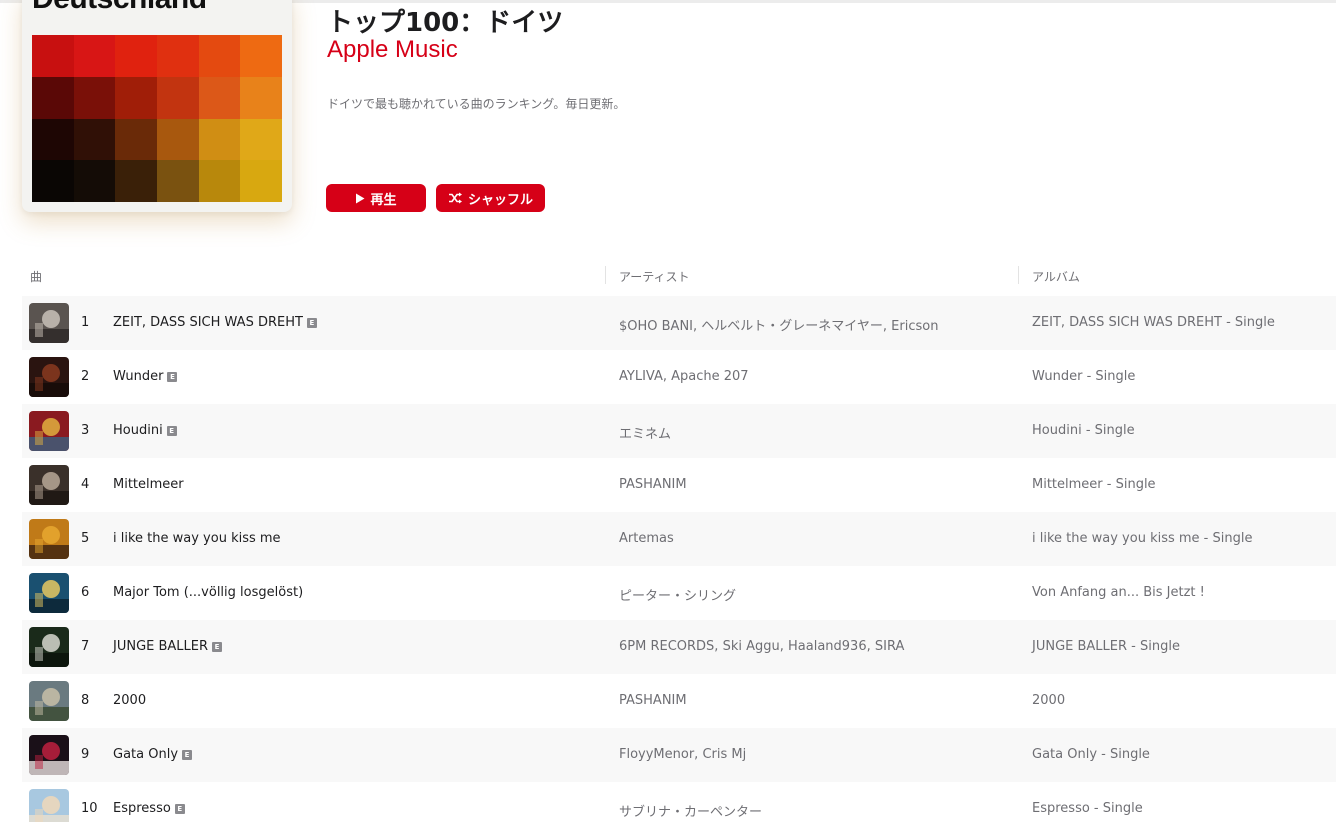 Image resolution: width=1336 pixels, height=822 pixels. Describe the element at coordinates (682, 754) in the screenshot. I see `track-artist: FloyyMenor, Cris Mj` at that location.